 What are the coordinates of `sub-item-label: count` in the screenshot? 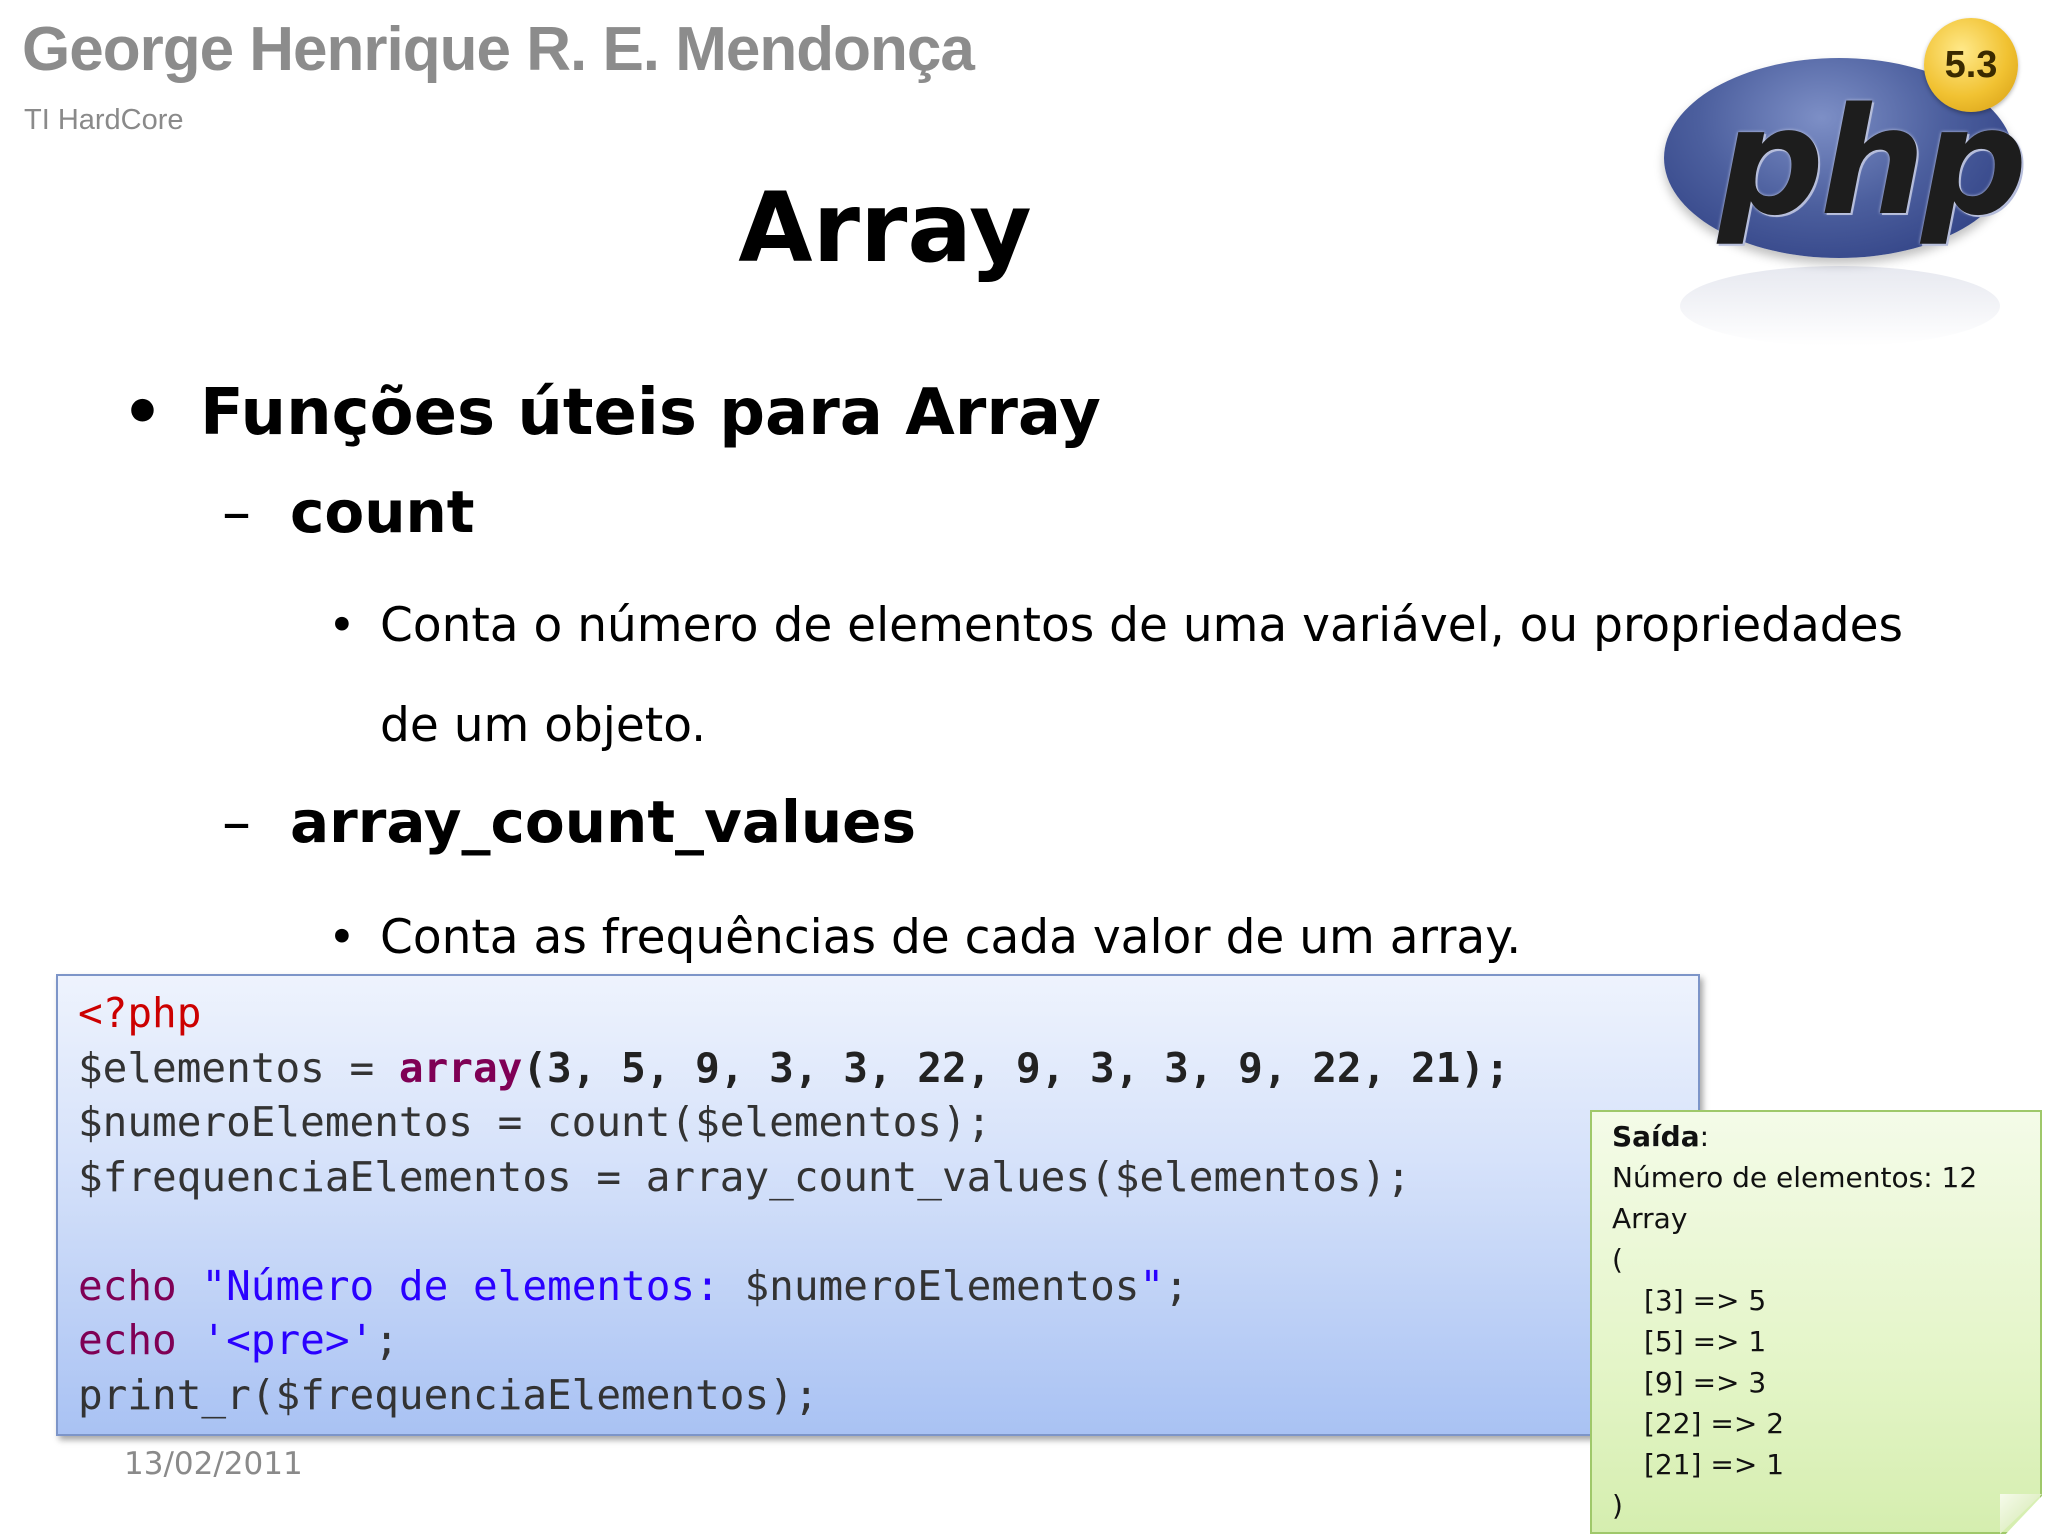 It's located at (382, 512).